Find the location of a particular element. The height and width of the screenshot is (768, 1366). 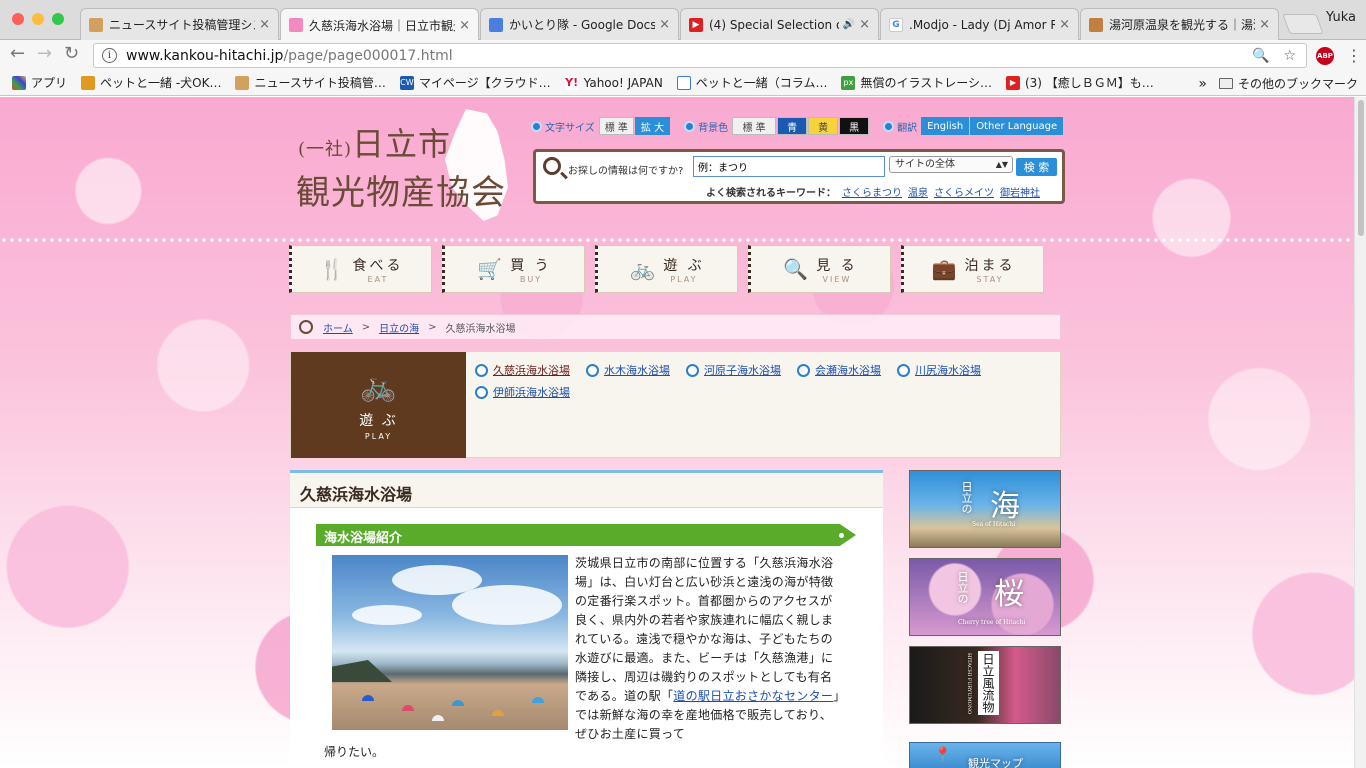

reload-icon: ↻ is located at coordinates (71, 54).